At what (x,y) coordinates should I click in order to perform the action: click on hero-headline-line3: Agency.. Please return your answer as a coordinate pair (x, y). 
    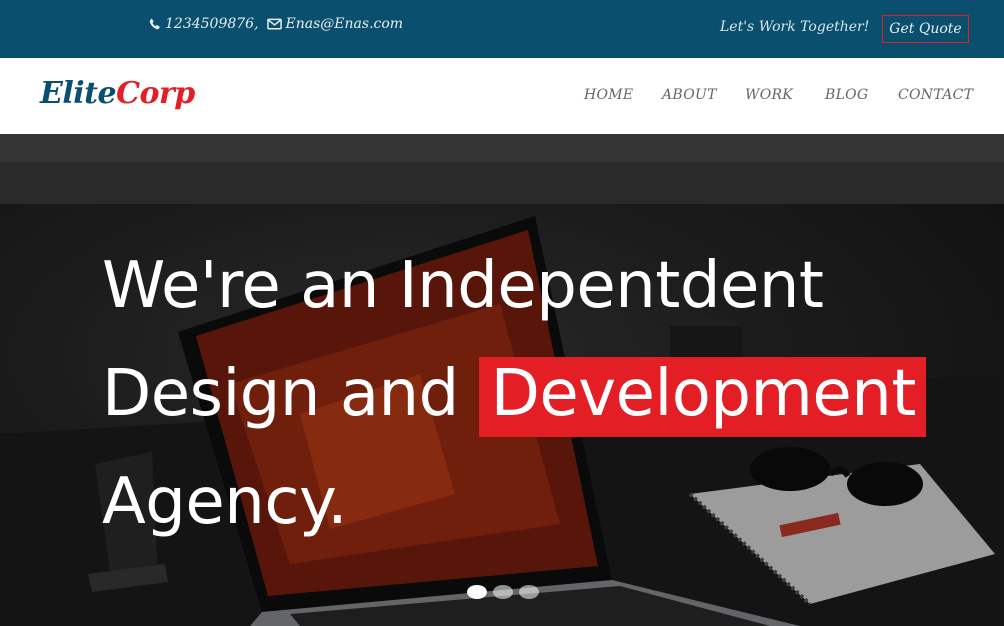
    Looking at the image, I should click on (225, 502).